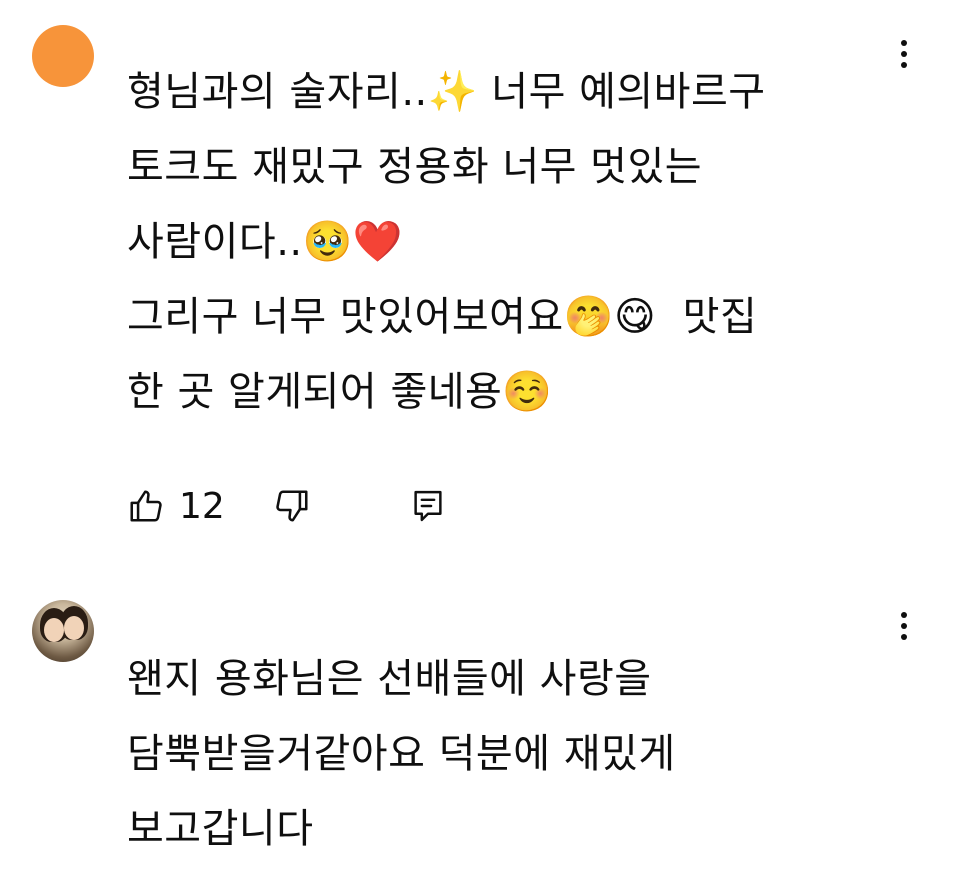  I want to click on like-count: 12, so click(202, 506).